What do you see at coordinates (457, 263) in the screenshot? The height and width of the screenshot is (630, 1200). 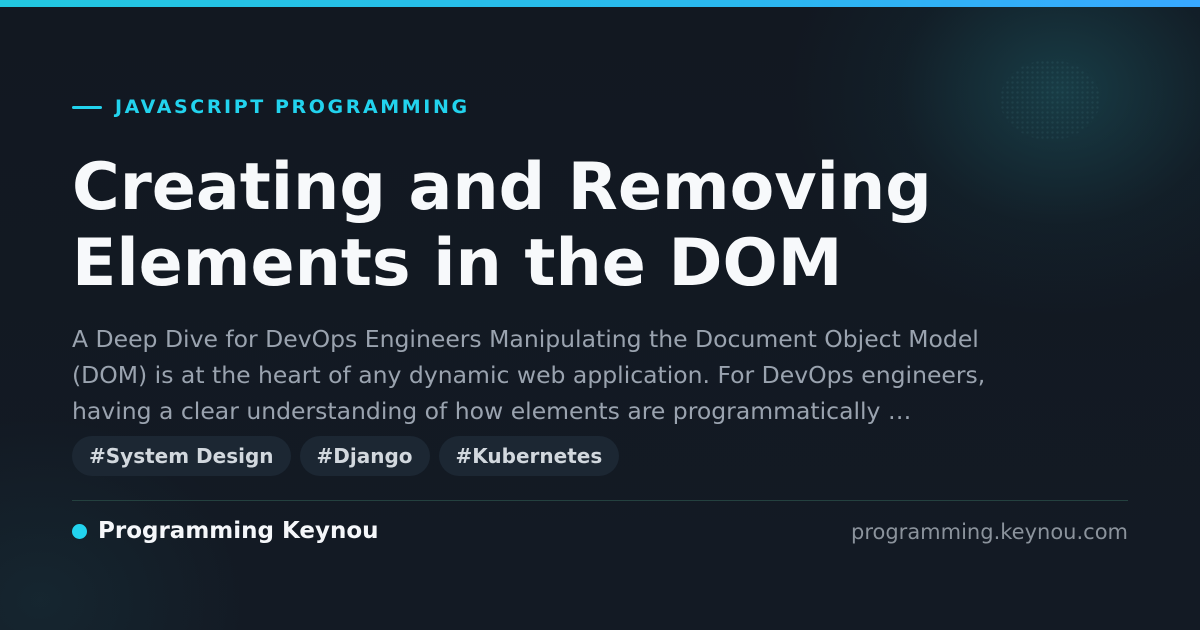 I see `title-line: Elements in the DOM` at bounding box center [457, 263].